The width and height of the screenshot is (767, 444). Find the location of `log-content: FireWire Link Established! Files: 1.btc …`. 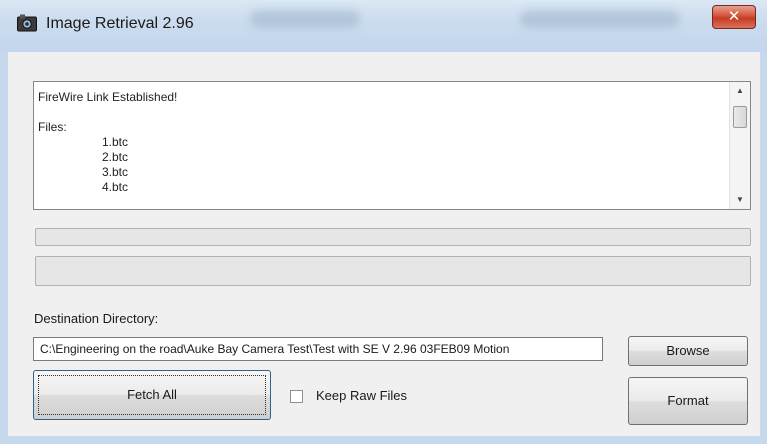

log-content: FireWire Link Established! Files: 1.btc … is located at coordinates (107, 142).